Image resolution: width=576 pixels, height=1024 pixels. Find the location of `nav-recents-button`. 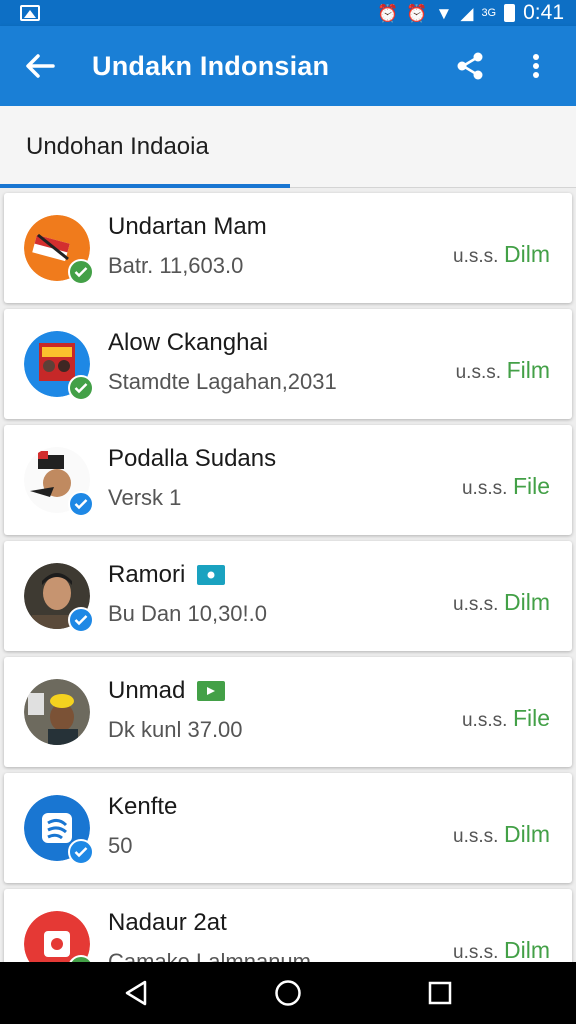

nav-recents-button is located at coordinates (440, 993).